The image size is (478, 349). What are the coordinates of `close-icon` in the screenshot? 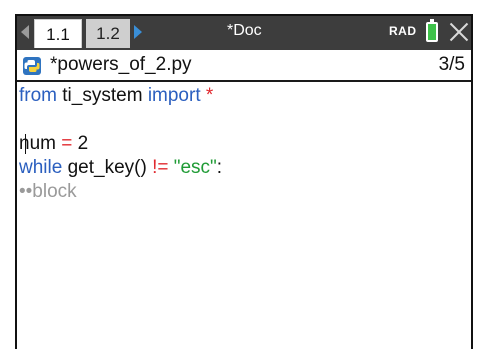 It's located at (459, 32).